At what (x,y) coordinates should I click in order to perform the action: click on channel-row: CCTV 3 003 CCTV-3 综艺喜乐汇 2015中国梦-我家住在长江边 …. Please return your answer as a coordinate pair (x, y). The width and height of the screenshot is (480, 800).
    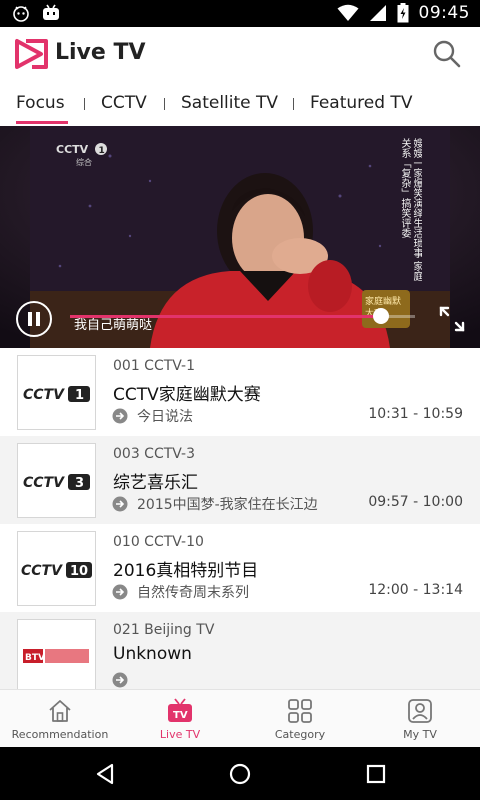
    Looking at the image, I should click on (240, 480).